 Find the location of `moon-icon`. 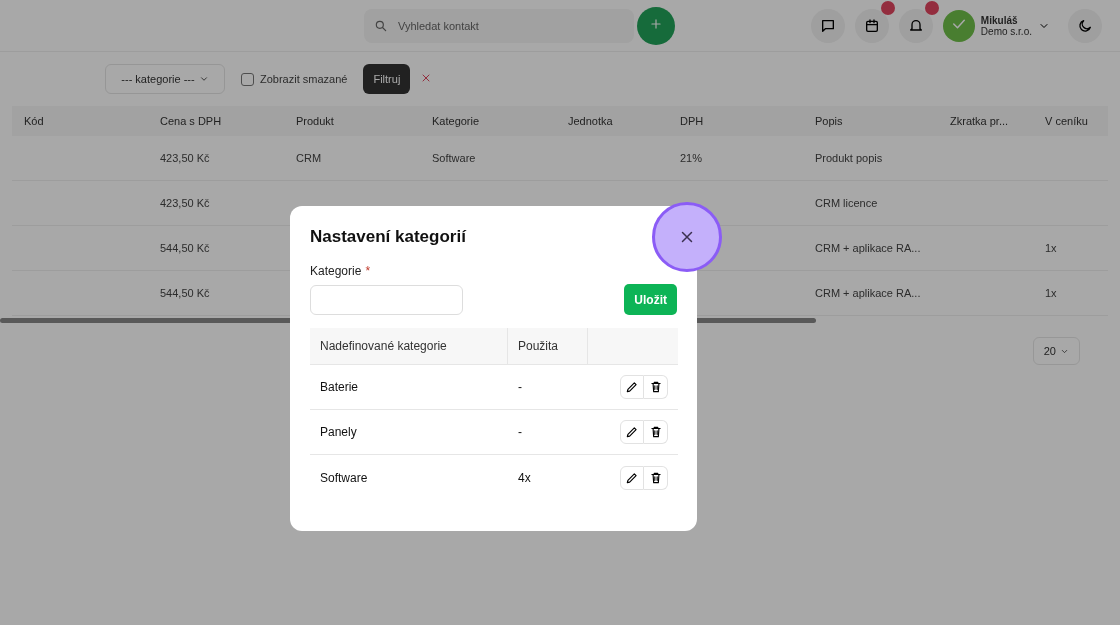

moon-icon is located at coordinates (1085, 25).